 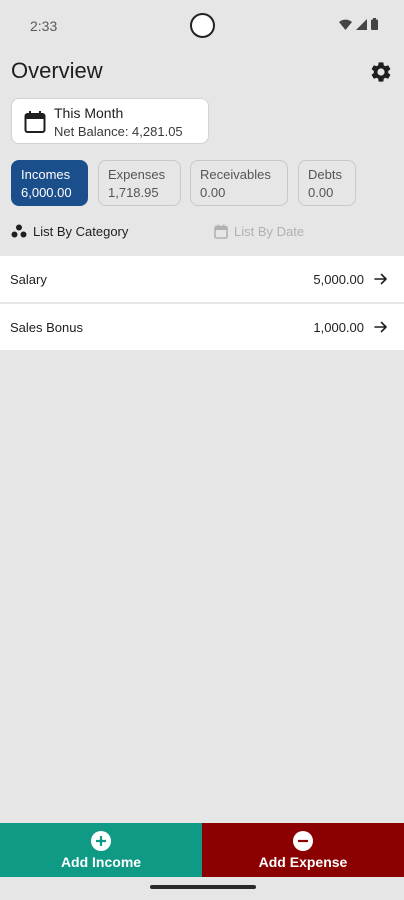 I want to click on add-income-button: Add Income, so click(x=101, y=850).